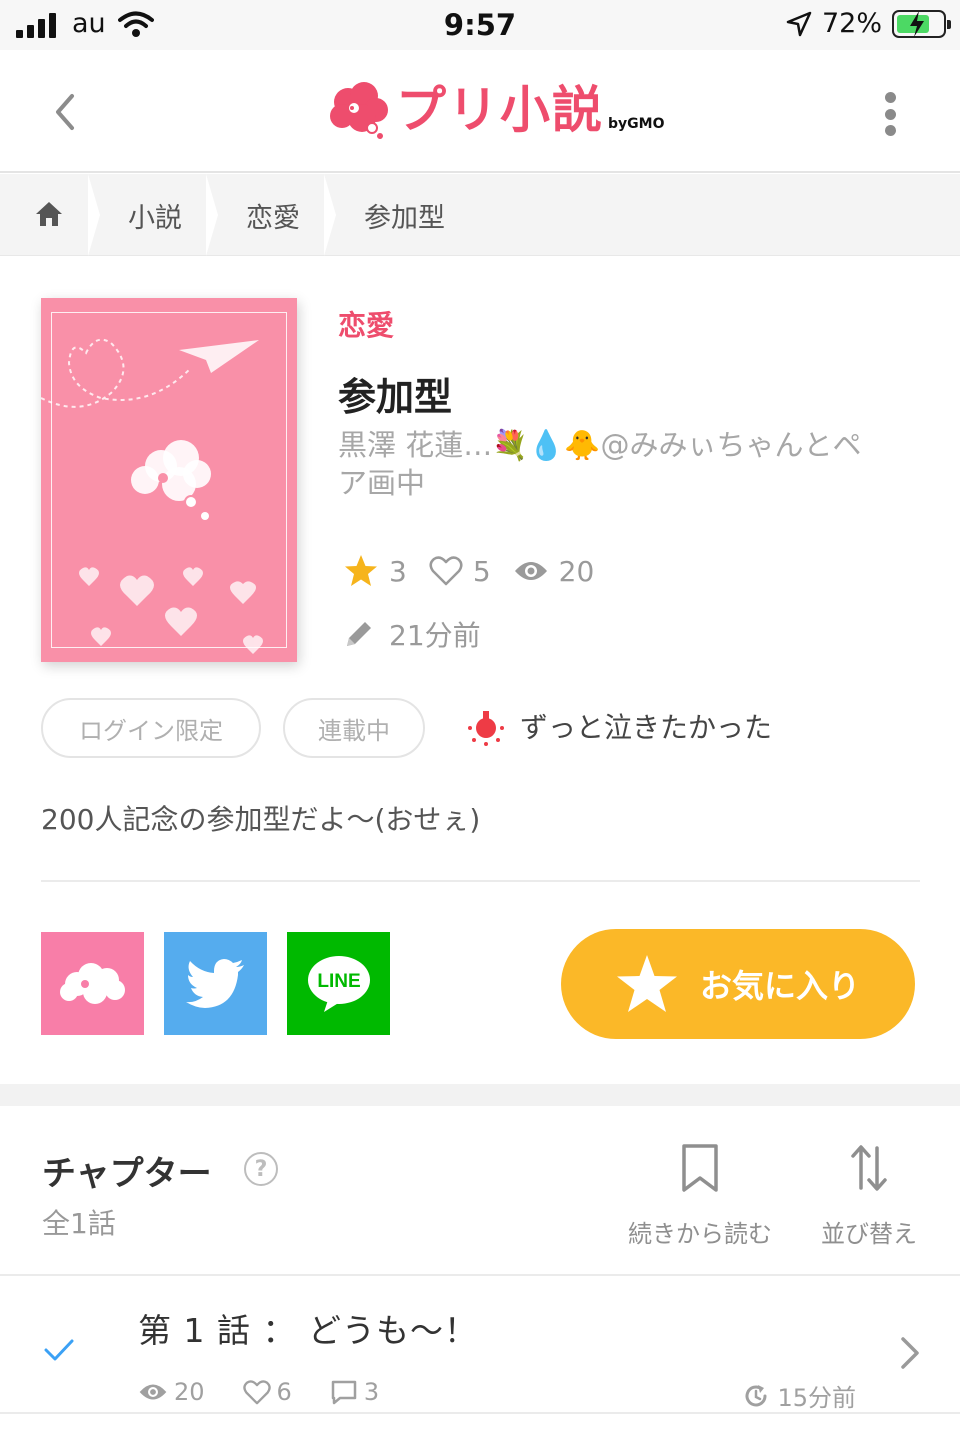 The image size is (960, 1436). What do you see at coordinates (344, 1392) in the screenshot?
I see `comment-icon` at bounding box center [344, 1392].